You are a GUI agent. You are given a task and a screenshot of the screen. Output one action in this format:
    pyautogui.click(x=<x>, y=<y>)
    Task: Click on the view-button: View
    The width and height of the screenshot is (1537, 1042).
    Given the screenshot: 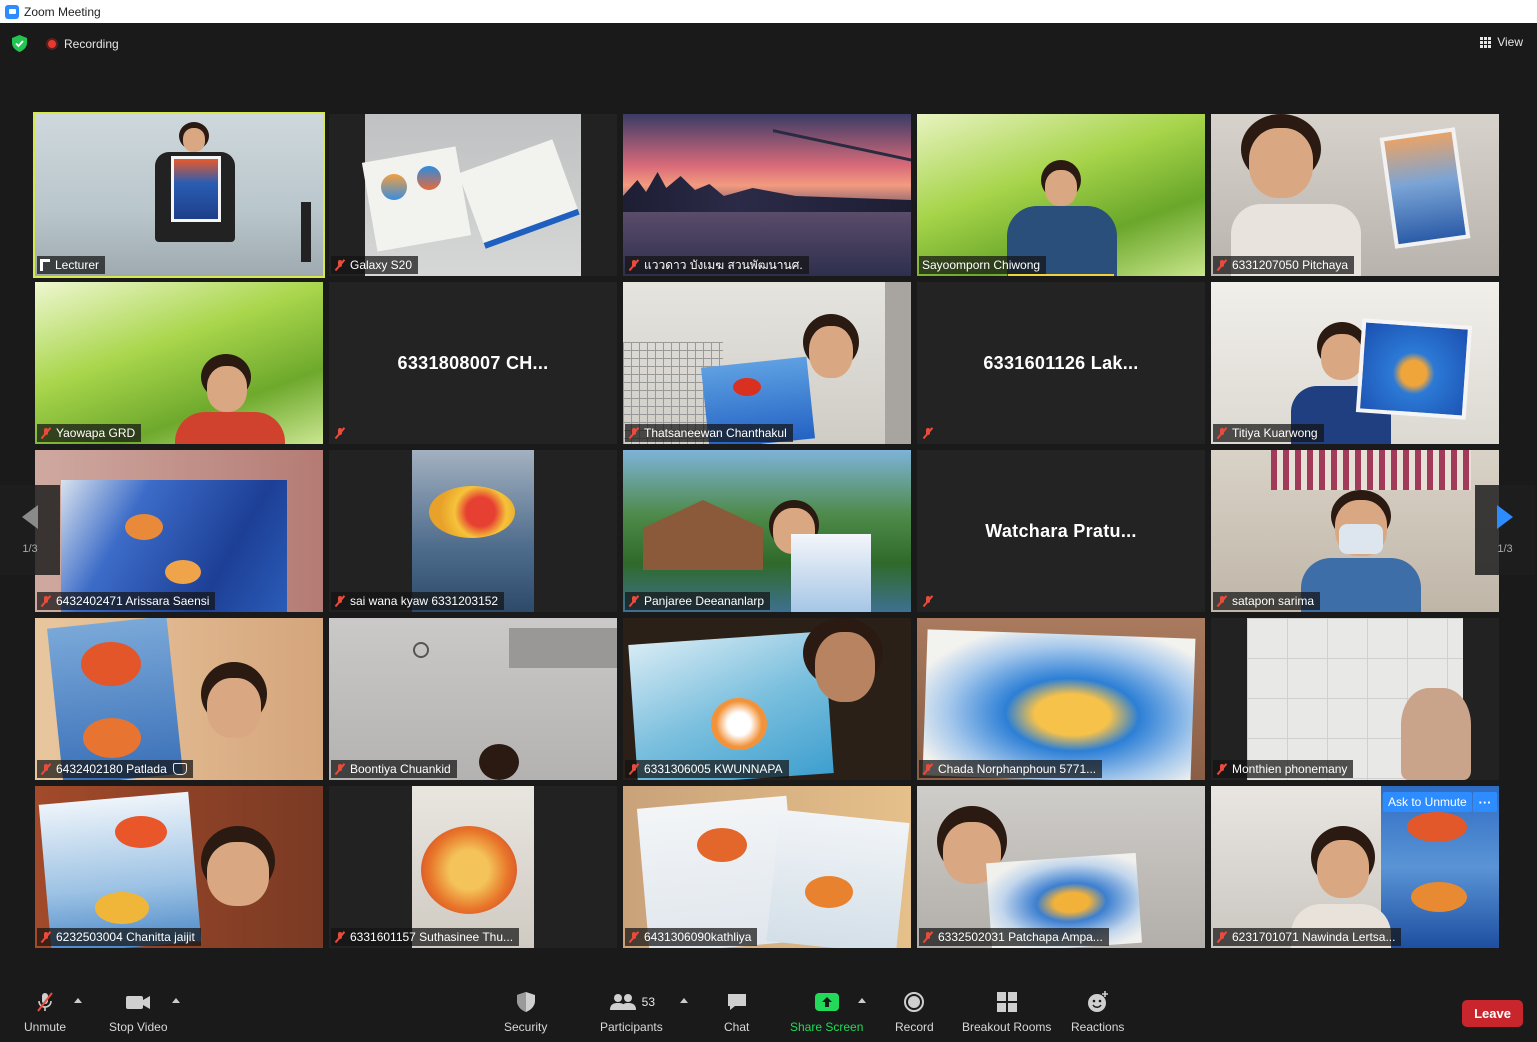 What is the action you would take?
    pyautogui.click(x=1501, y=42)
    